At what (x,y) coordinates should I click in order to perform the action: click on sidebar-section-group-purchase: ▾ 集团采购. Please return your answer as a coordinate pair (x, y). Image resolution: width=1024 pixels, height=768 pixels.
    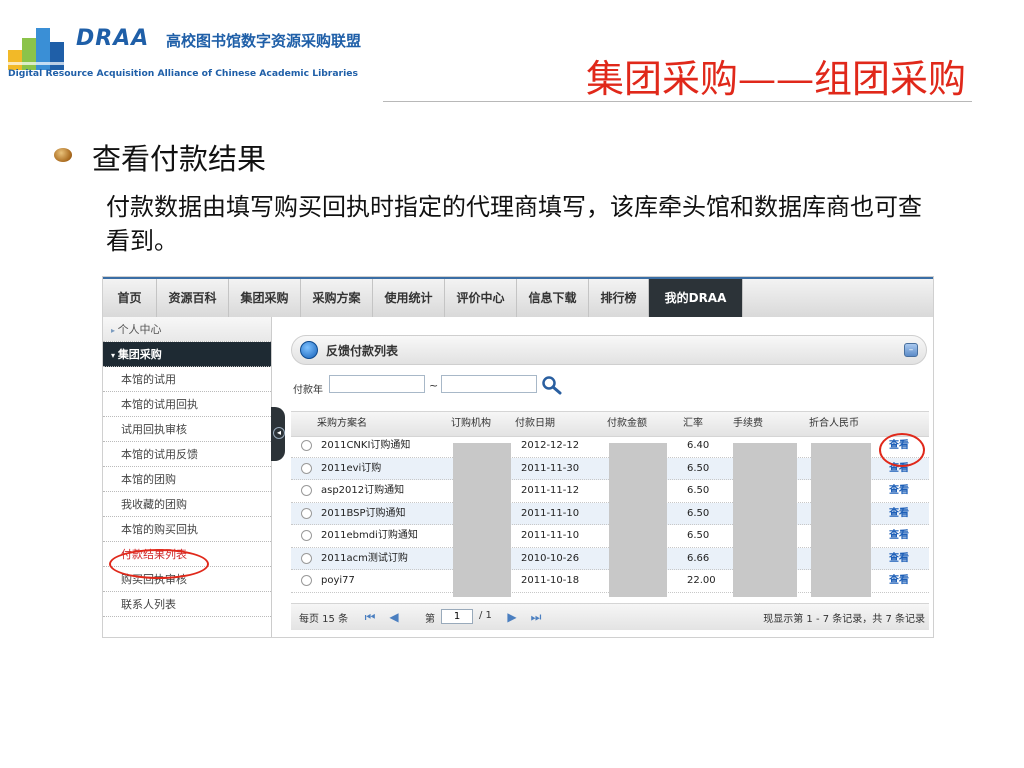
    Looking at the image, I should click on (187, 354).